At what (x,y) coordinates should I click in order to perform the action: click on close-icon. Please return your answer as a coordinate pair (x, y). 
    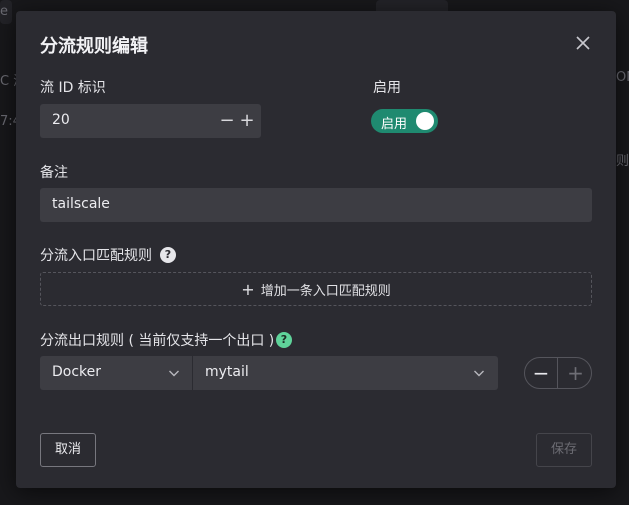
    Looking at the image, I should click on (583, 43).